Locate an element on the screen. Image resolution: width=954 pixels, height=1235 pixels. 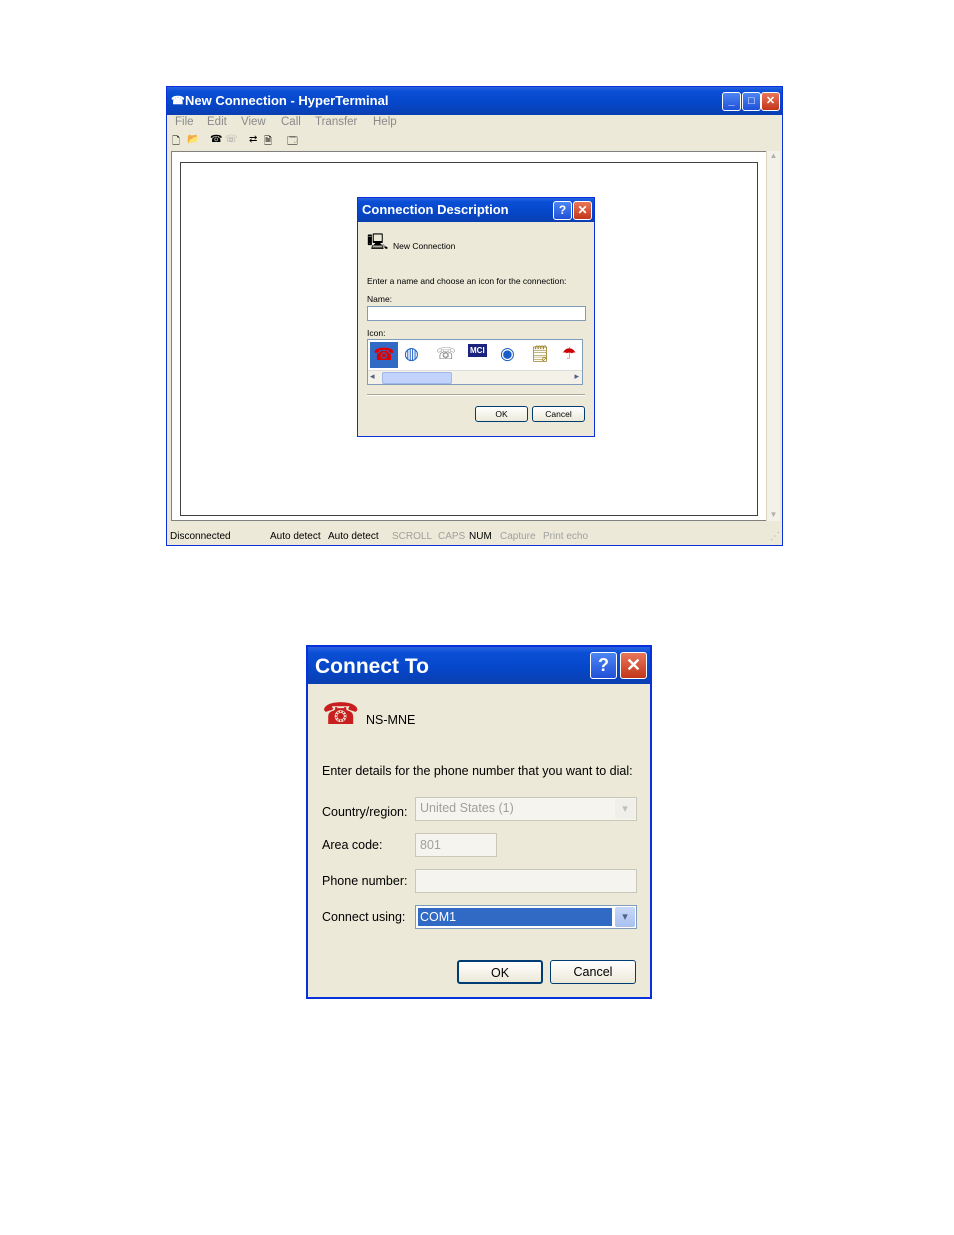
connection-name-header: NS-MNE is located at coordinates (391, 720).